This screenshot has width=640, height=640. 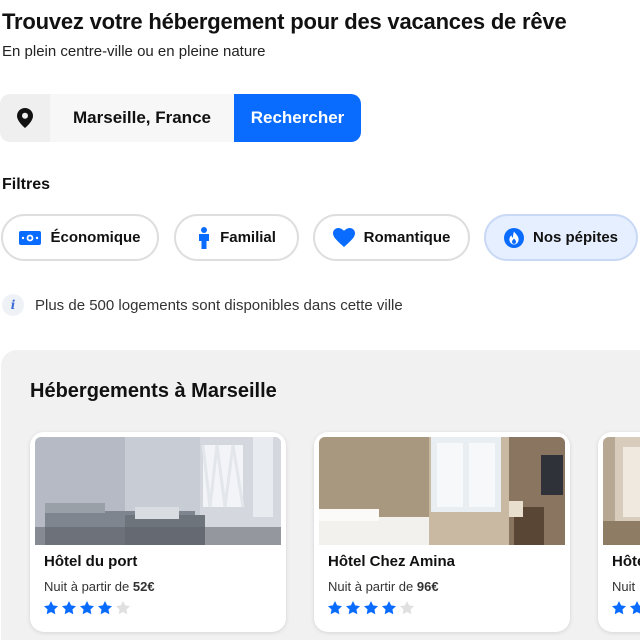 I want to click on listing-price: Nuit à partir de 96€, so click(x=383, y=586).